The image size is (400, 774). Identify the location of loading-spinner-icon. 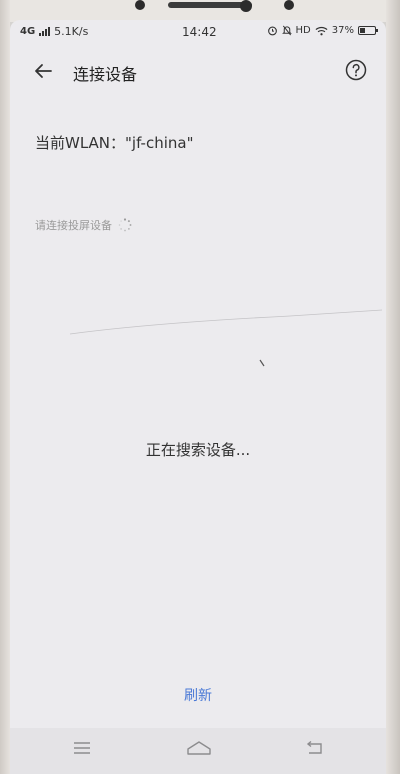
(125, 225).